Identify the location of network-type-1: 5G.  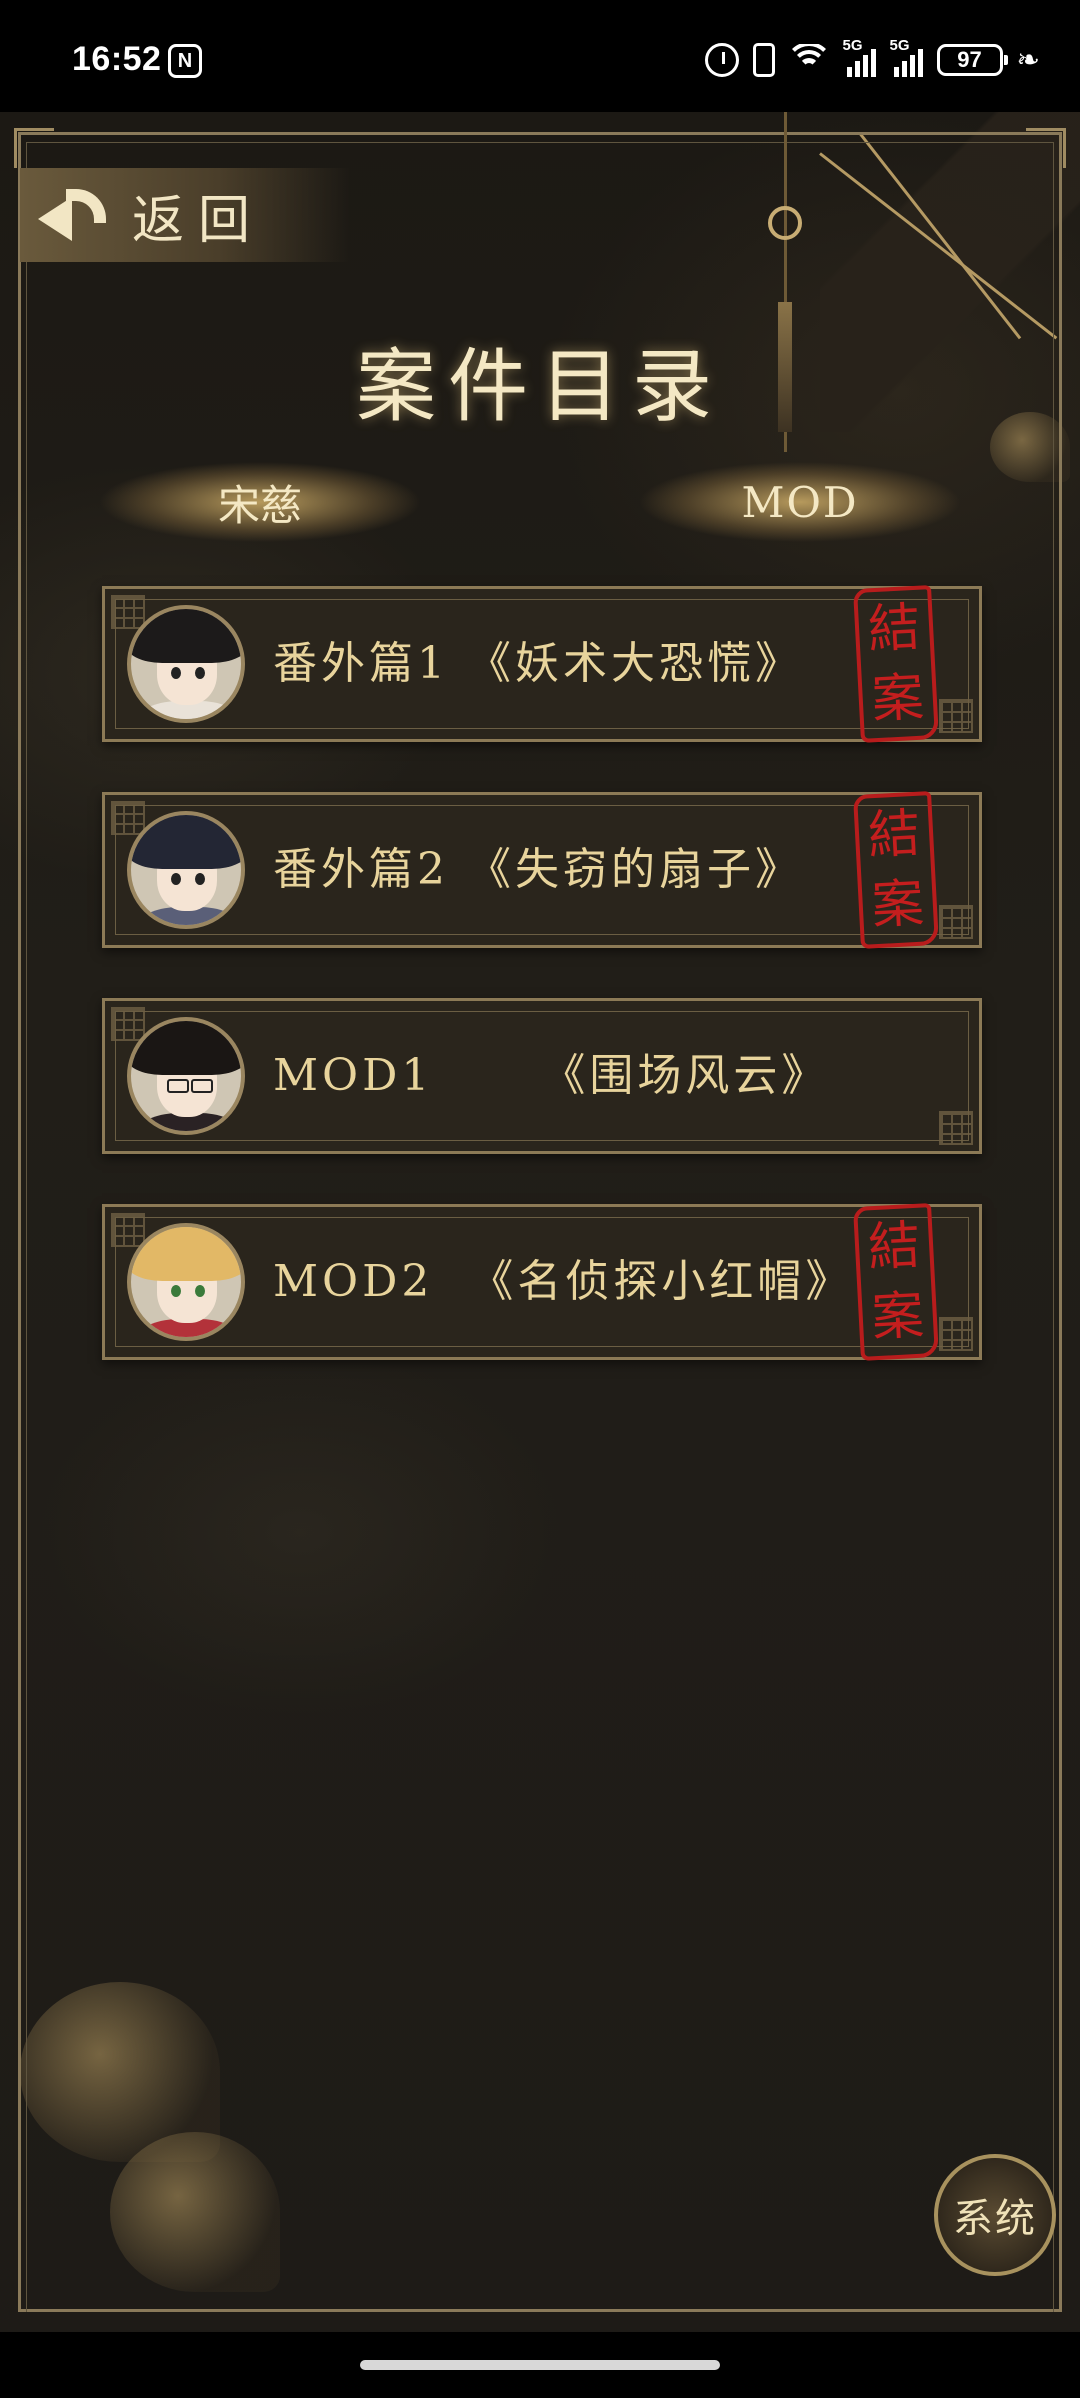
(852, 45).